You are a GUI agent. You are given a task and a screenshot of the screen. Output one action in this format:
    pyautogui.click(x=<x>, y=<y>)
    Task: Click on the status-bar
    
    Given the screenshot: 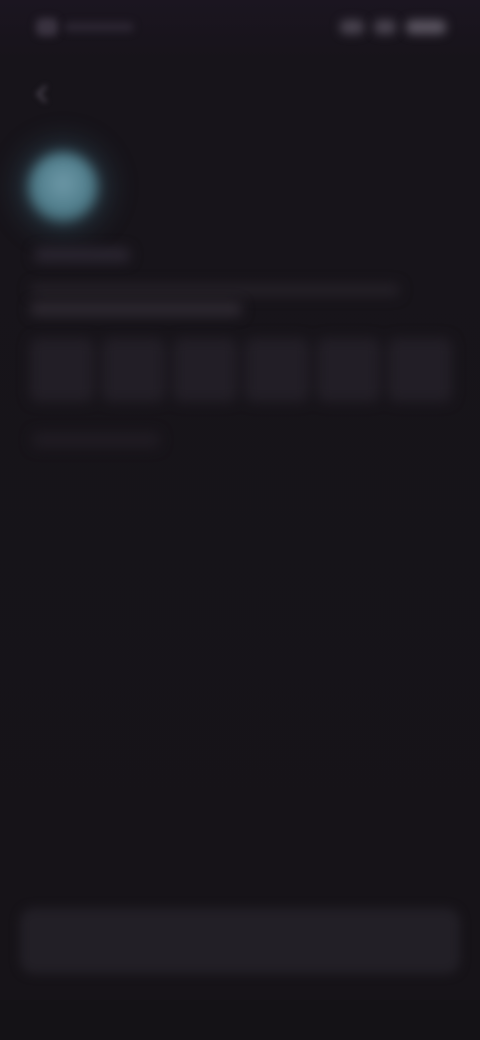 What is the action you would take?
    pyautogui.click(x=240, y=28)
    